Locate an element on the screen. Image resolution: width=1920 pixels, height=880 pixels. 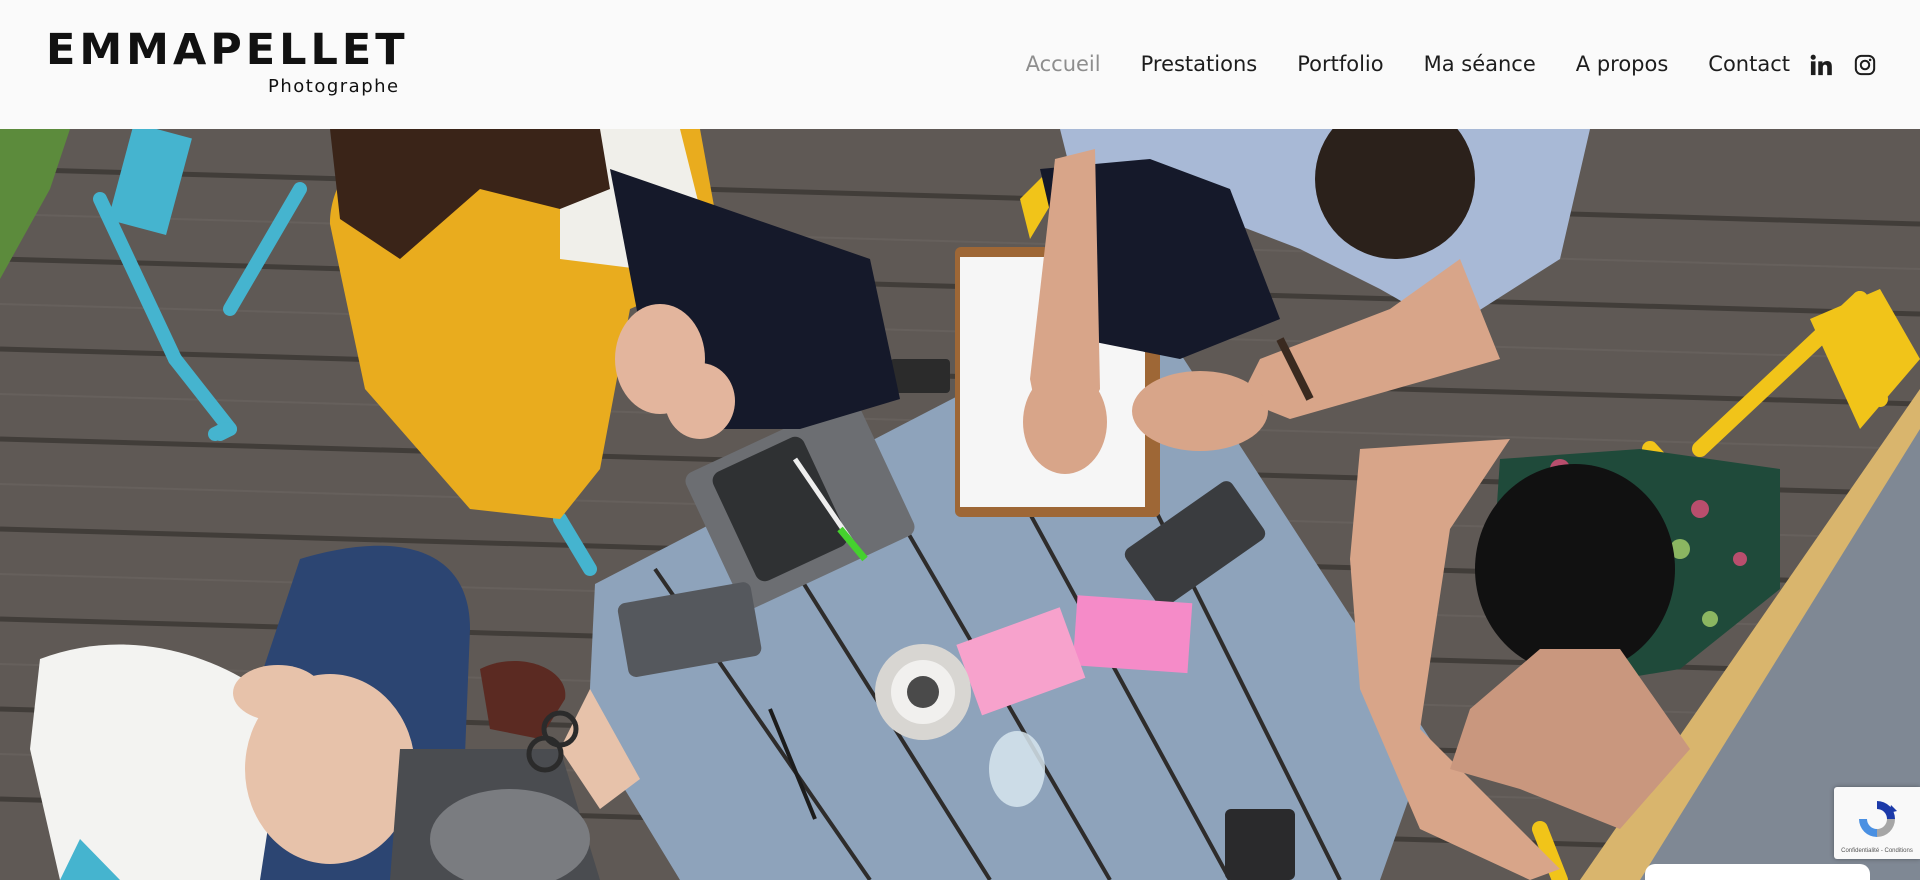
logo-tagline: Photographe is located at coordinates (334, 86).